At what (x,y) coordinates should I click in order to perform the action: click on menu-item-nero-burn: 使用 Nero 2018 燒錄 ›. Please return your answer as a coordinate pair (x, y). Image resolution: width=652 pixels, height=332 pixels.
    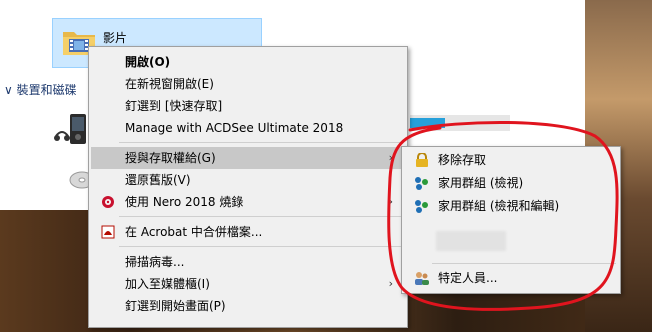
    Looking at the image, I should click on (248, 202).